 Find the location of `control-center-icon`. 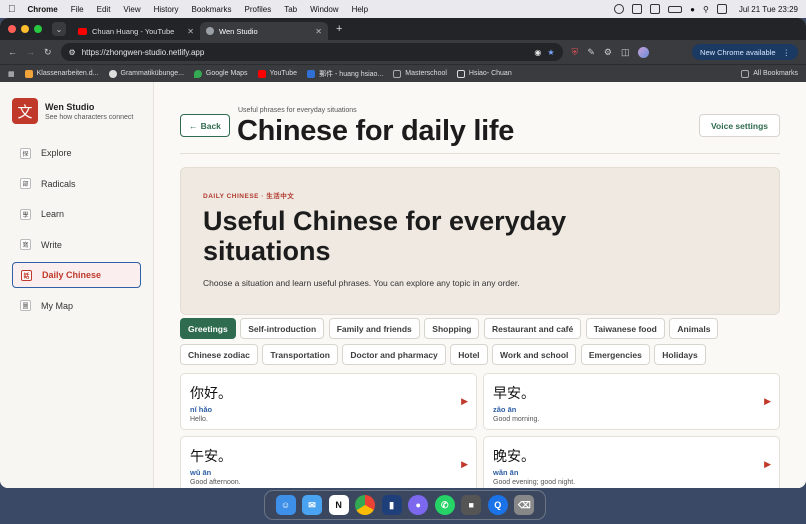

control-center-icon is located at coordinates (721, 9).